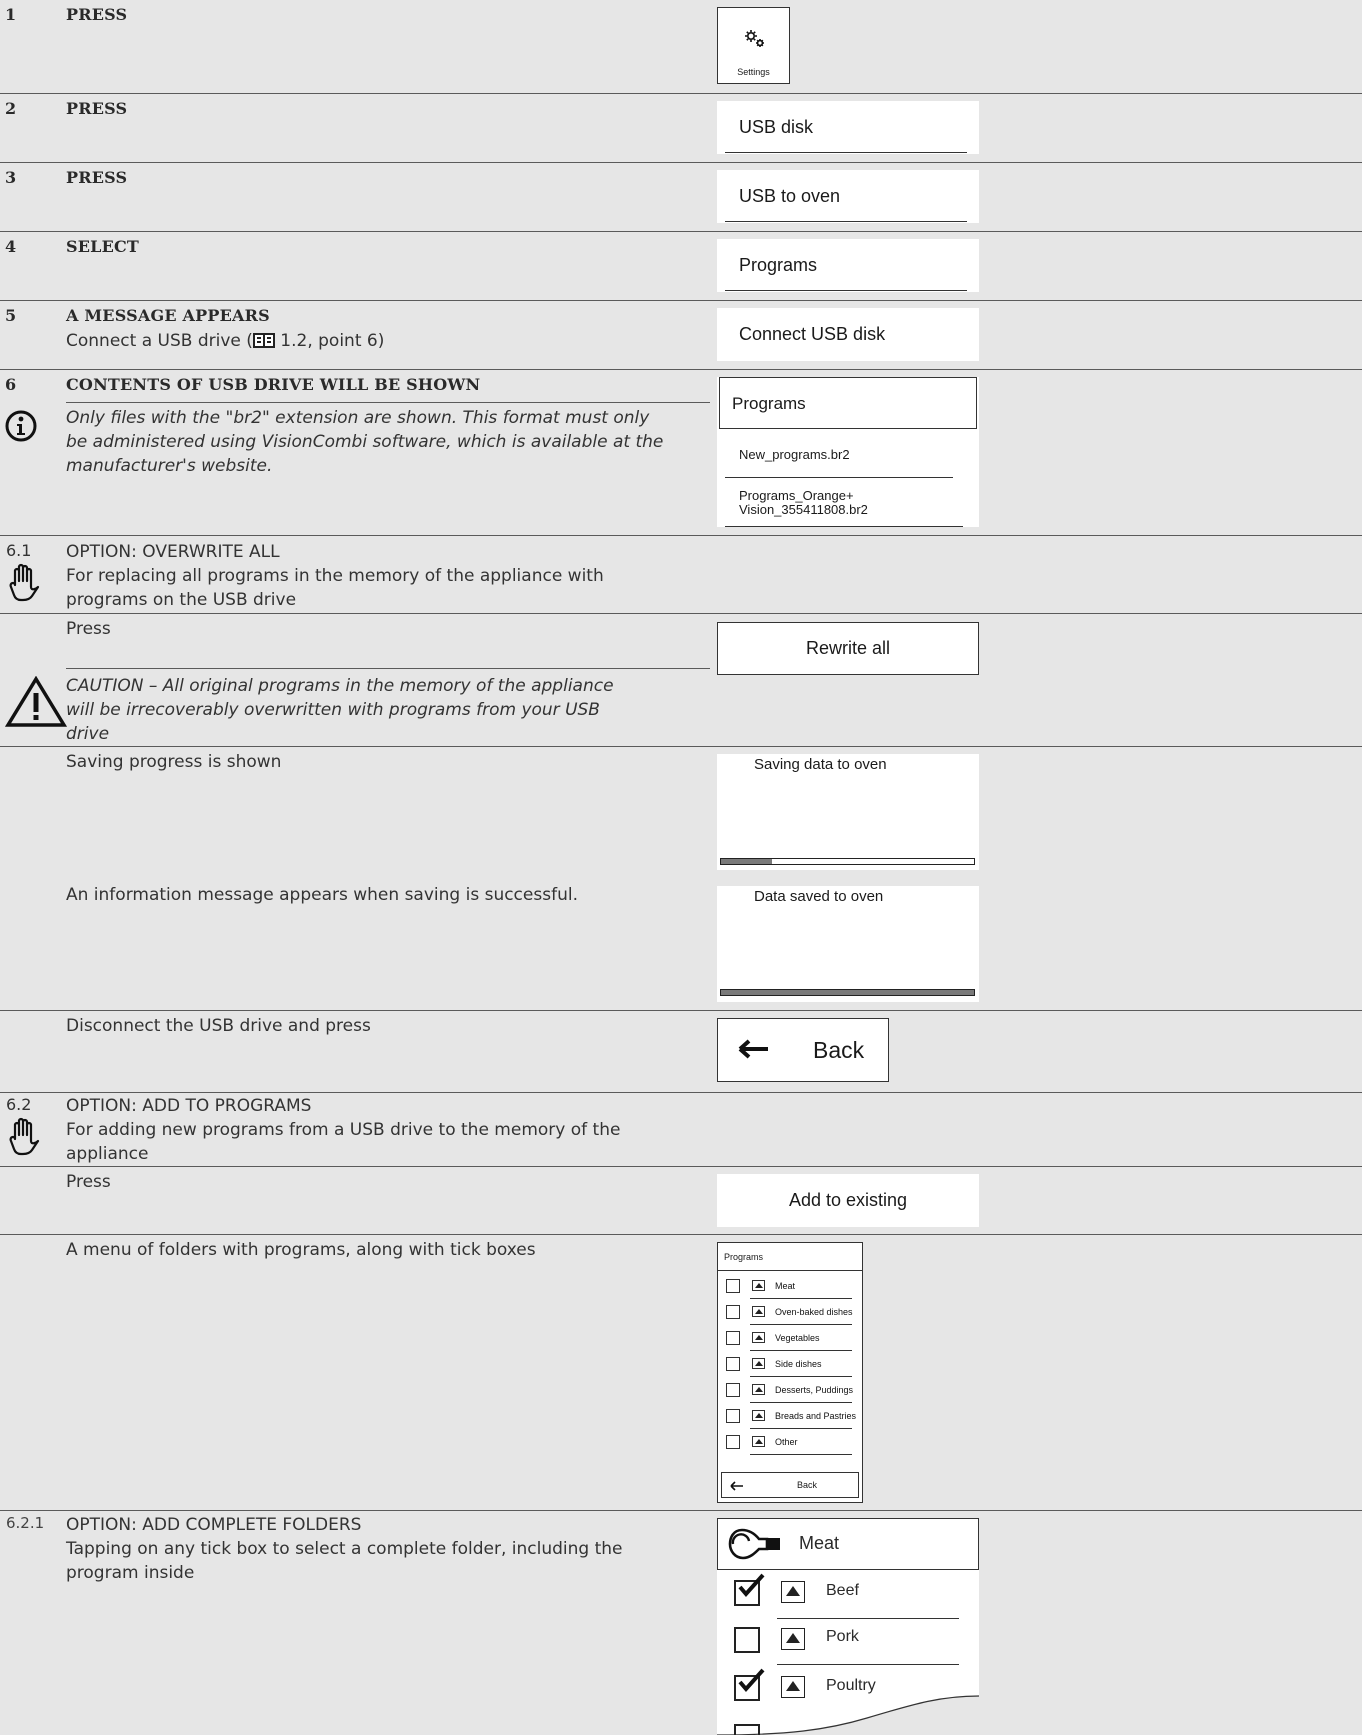 The height and width of the screenshot is (1735, 1362). What do you see at coordinates (11, 246) in the screenshot?
I see `step-number: 4` at bounding box center [11, 246].